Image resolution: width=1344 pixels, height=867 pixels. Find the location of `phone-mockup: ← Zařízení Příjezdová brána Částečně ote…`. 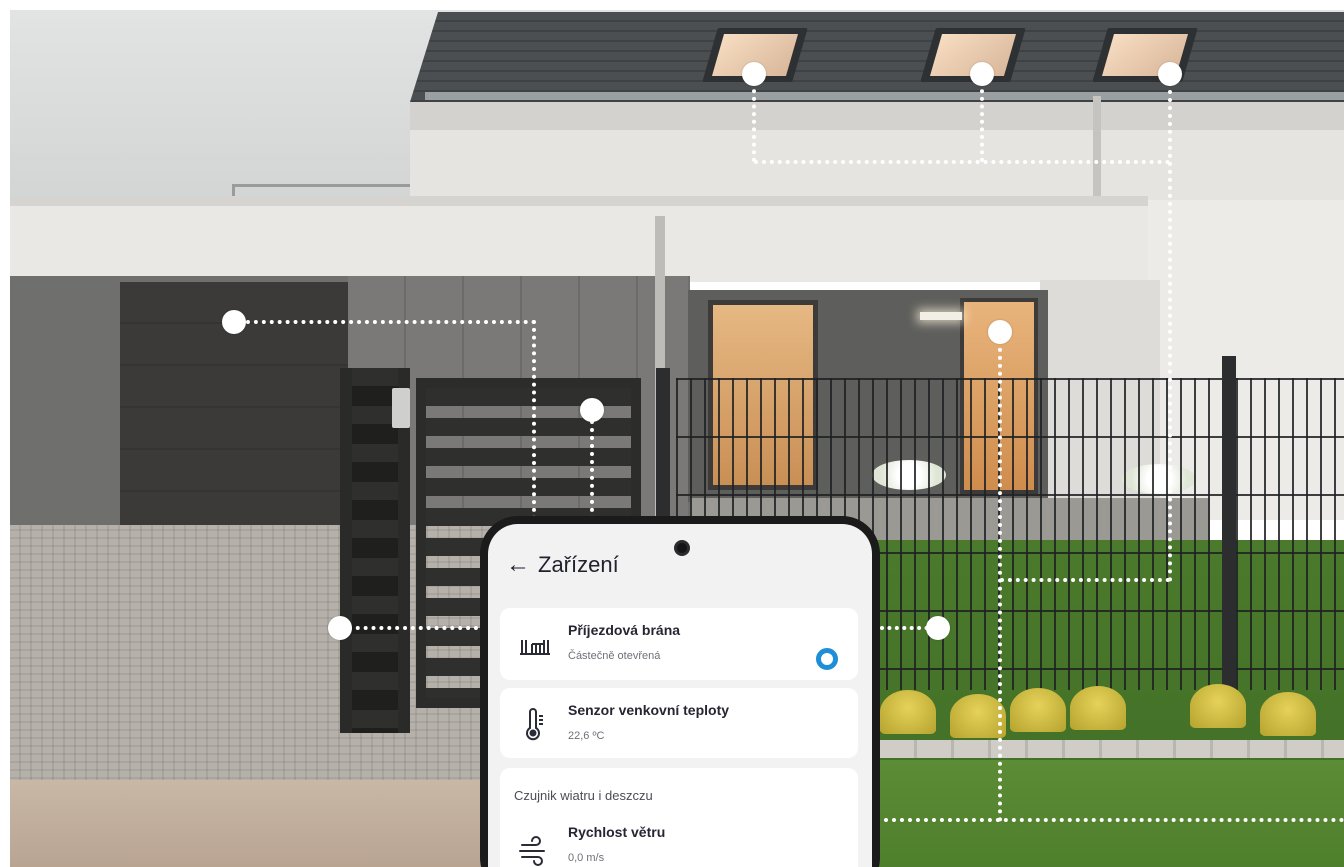

phone-mockup: ← Zařízení Příjezdová brána Částečně ote… is located at coordinates (680, 691).